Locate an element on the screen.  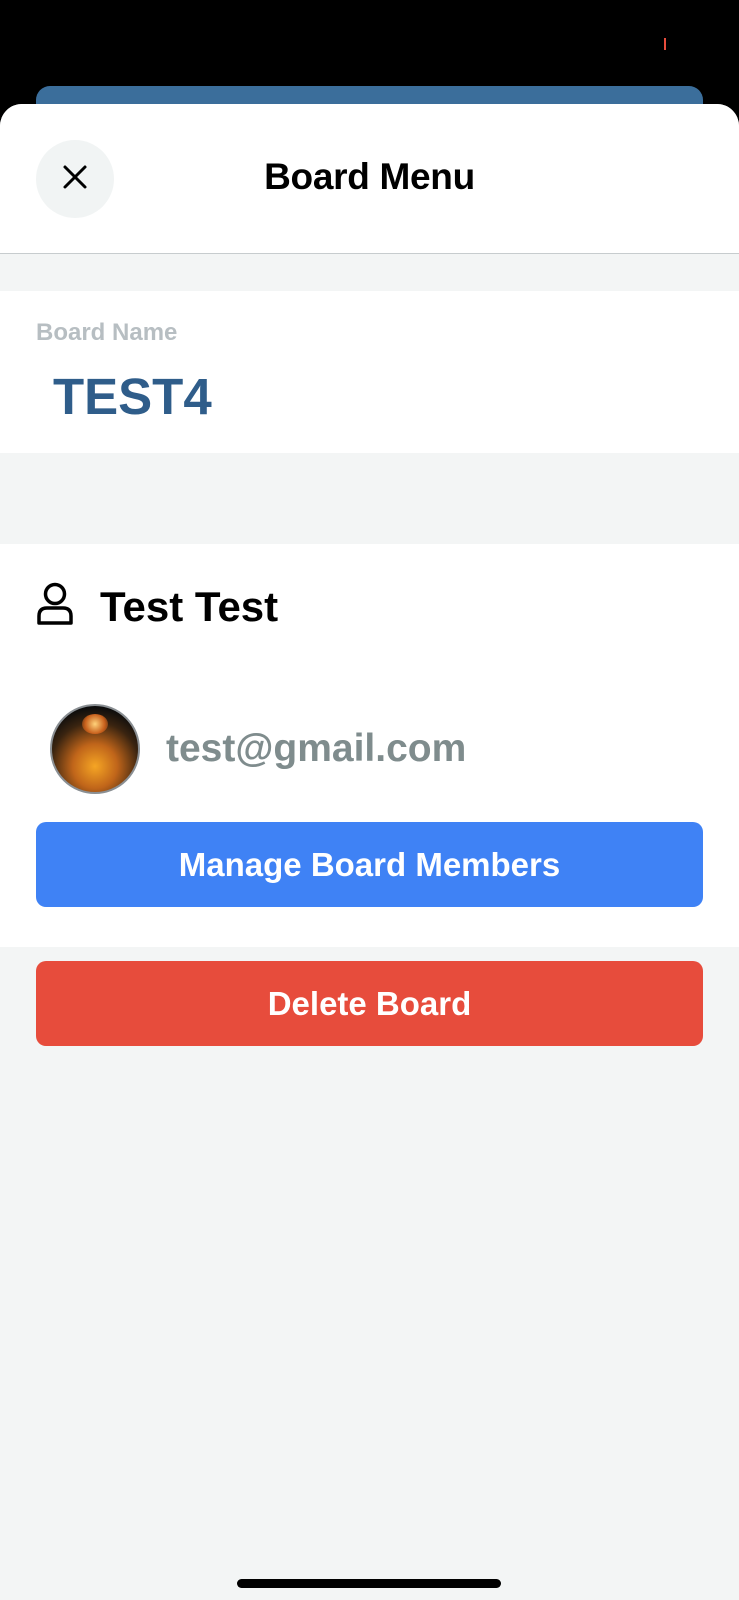
board-name-label: Board Name is located at coordinates (107, 332).